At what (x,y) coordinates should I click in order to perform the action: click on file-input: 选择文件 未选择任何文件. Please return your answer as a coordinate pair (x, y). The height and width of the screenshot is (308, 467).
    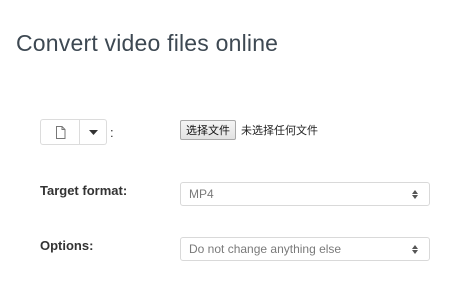
    Looking at the image, I should click on (249, 130).